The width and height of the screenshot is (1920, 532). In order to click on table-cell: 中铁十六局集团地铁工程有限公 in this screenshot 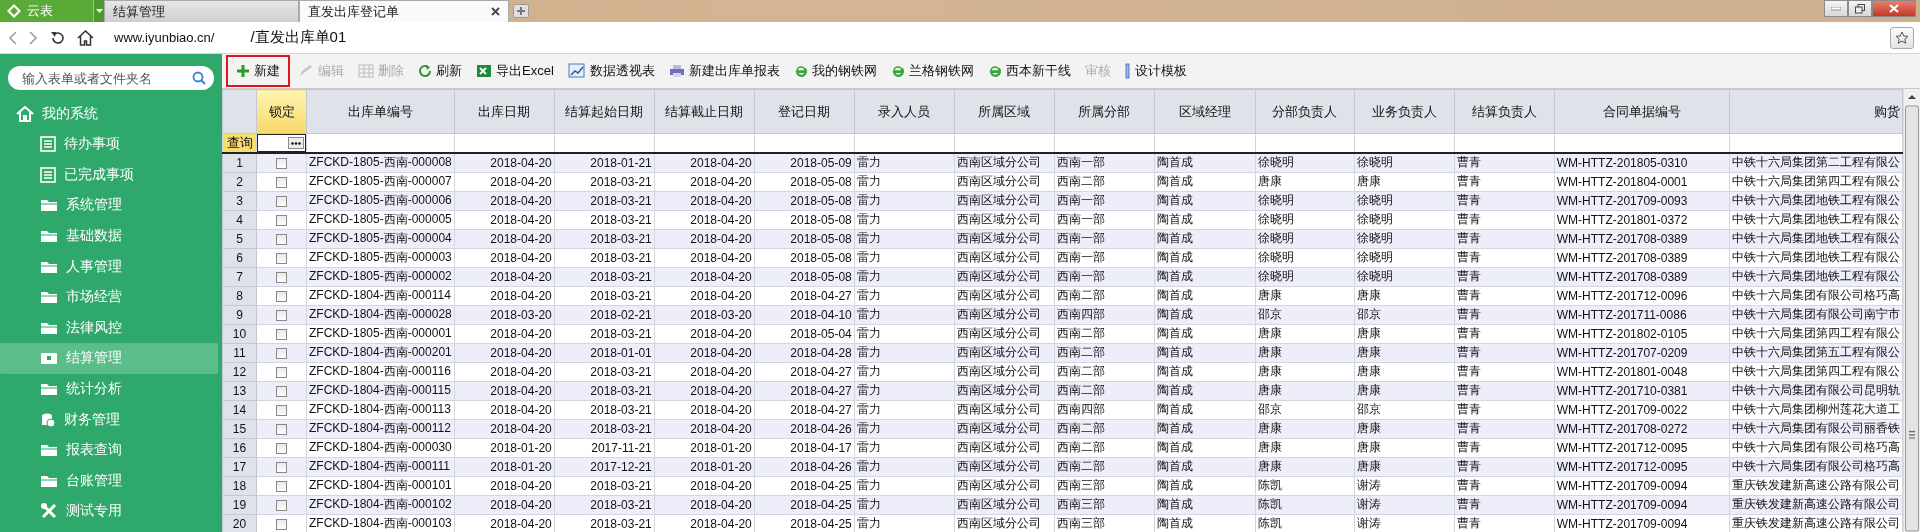, I will do `click(1816, 257)`.